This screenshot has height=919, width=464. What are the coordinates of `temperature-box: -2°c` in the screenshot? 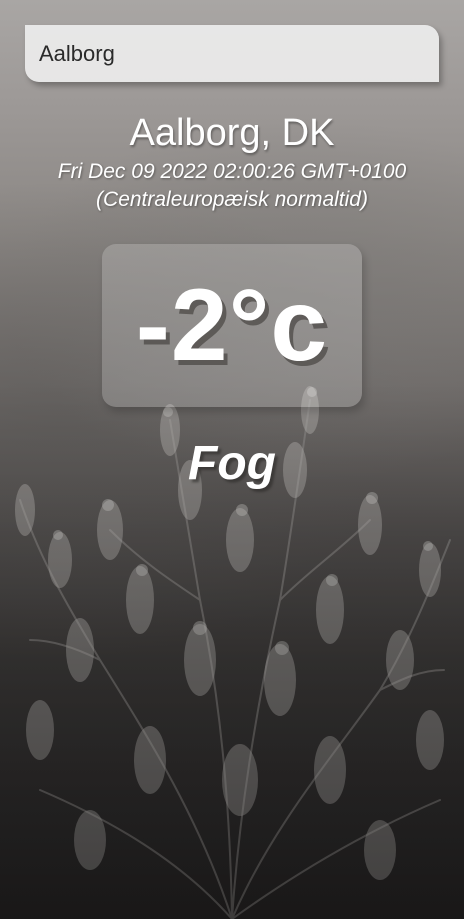 It's located at (232, 325).